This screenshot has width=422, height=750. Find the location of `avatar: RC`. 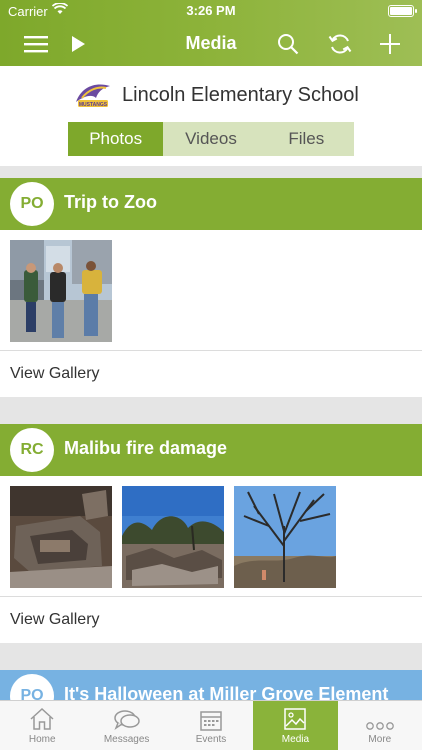

avatar: RC is located at coordinates (32, 450).